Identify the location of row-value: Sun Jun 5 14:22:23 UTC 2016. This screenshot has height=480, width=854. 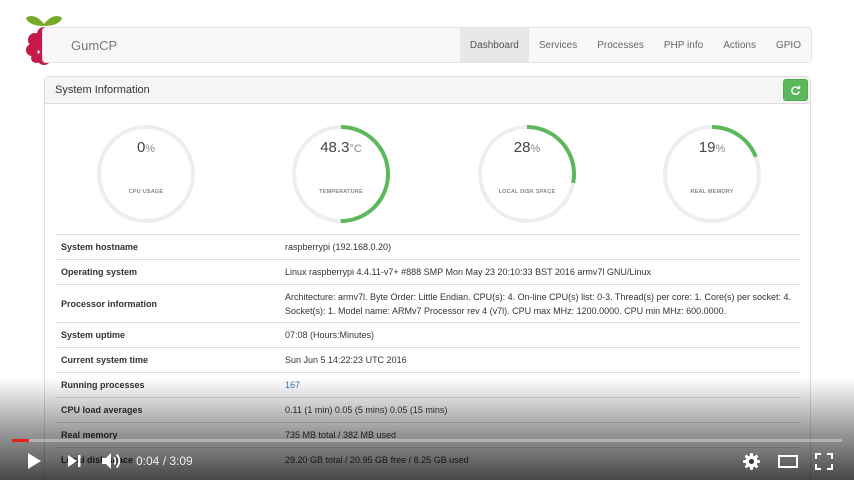
(539, 360).